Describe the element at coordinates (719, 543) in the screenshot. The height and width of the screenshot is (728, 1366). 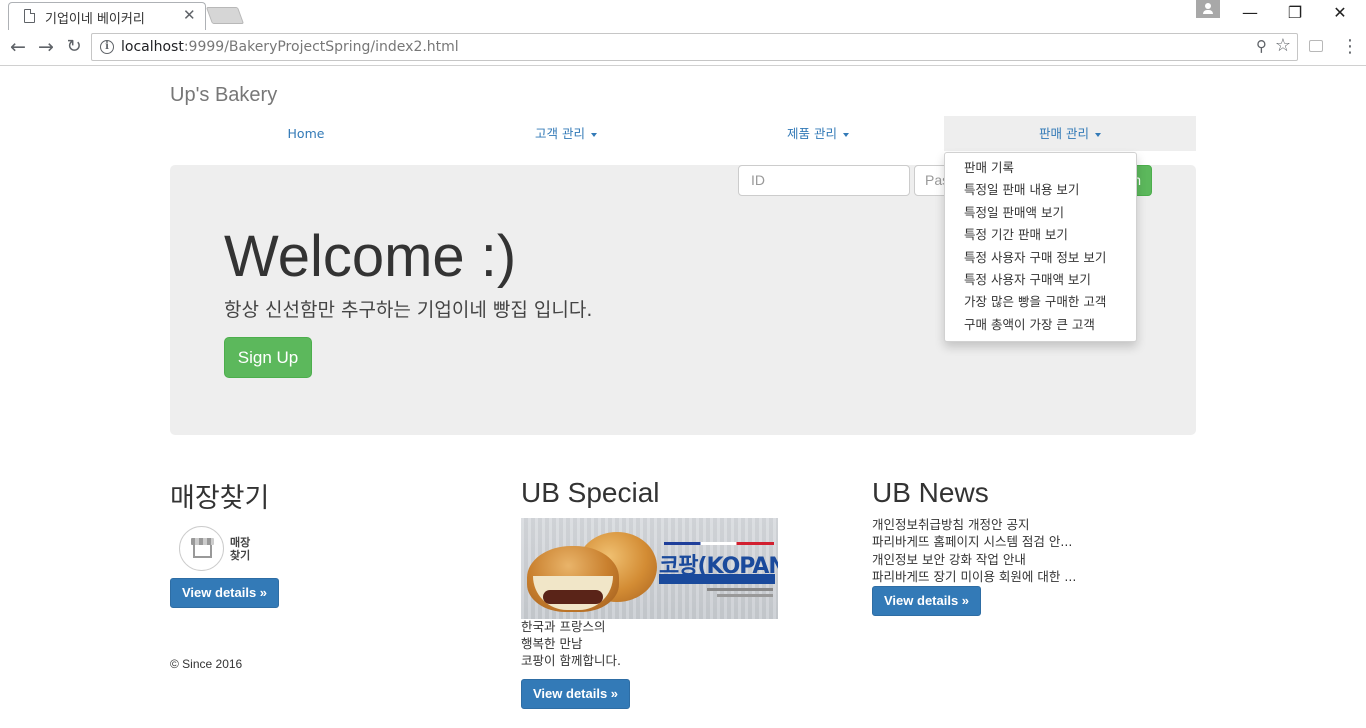
I see `french-flag-stripe` at that location.